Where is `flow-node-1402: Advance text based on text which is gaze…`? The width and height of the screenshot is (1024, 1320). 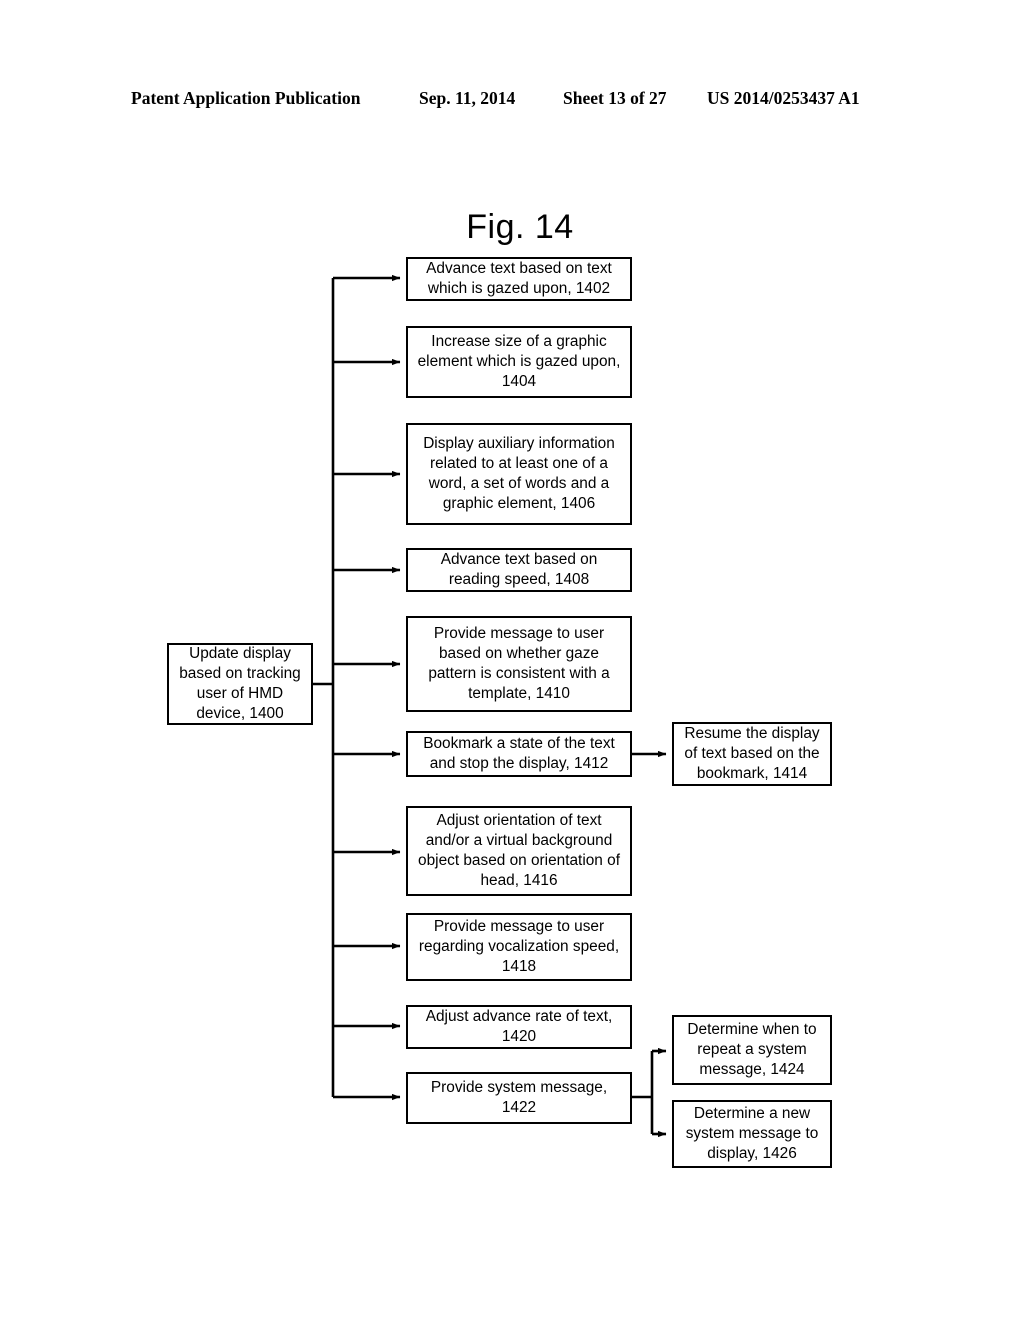
flow-node-1402: Advance text based on text which is gaze… is located at coordinates (519, 279).